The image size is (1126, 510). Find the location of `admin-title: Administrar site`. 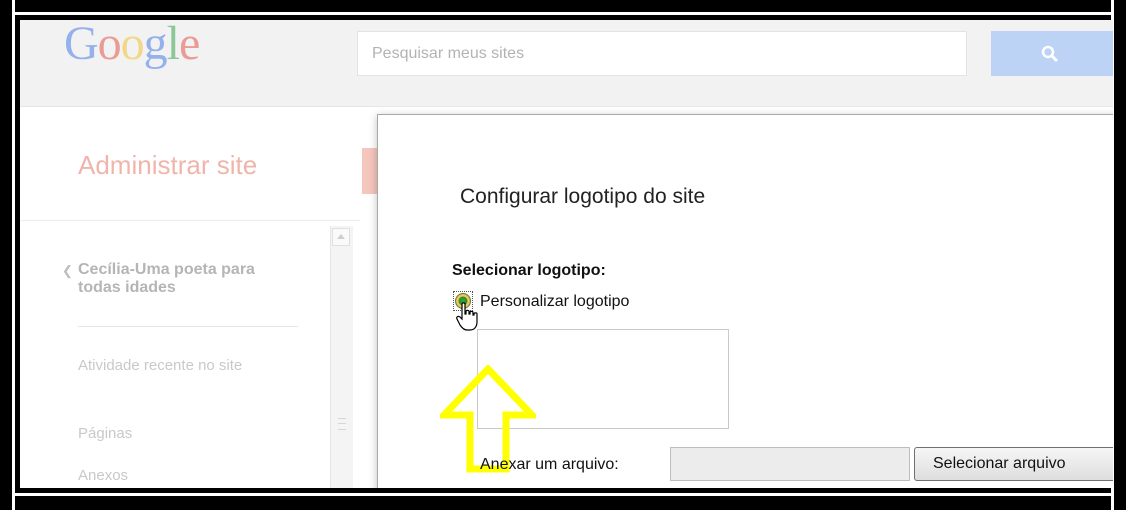

admin-title: Administrar site is located at coordinates (168, 165).